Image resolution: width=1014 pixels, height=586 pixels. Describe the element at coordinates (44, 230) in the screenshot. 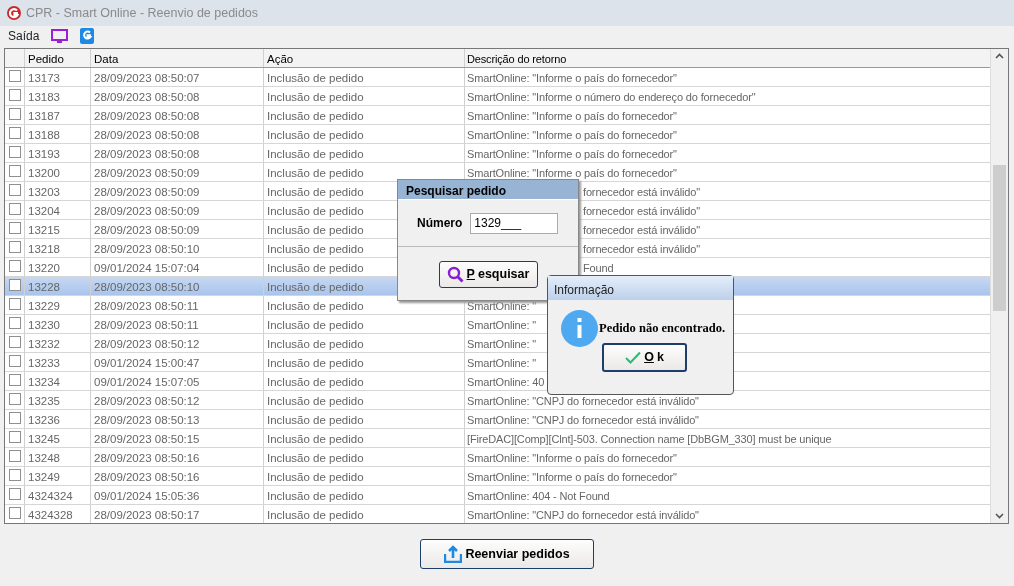

I see `table-cell: 13215` at that location.